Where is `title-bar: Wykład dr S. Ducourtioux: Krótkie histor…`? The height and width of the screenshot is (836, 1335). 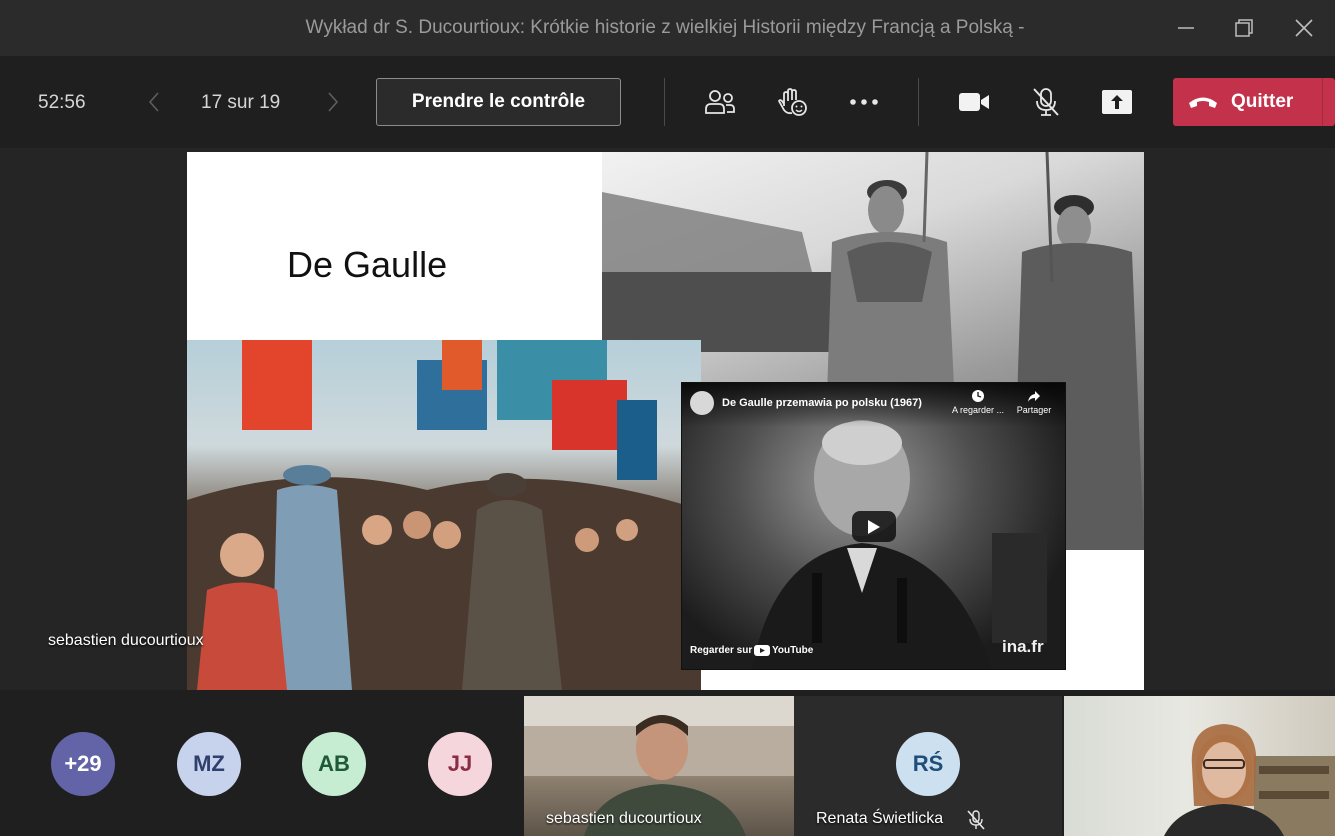
title-bar: Wykład dr S. Ducourtioux: Krótkie histor… is located at coordinates (667, 28).